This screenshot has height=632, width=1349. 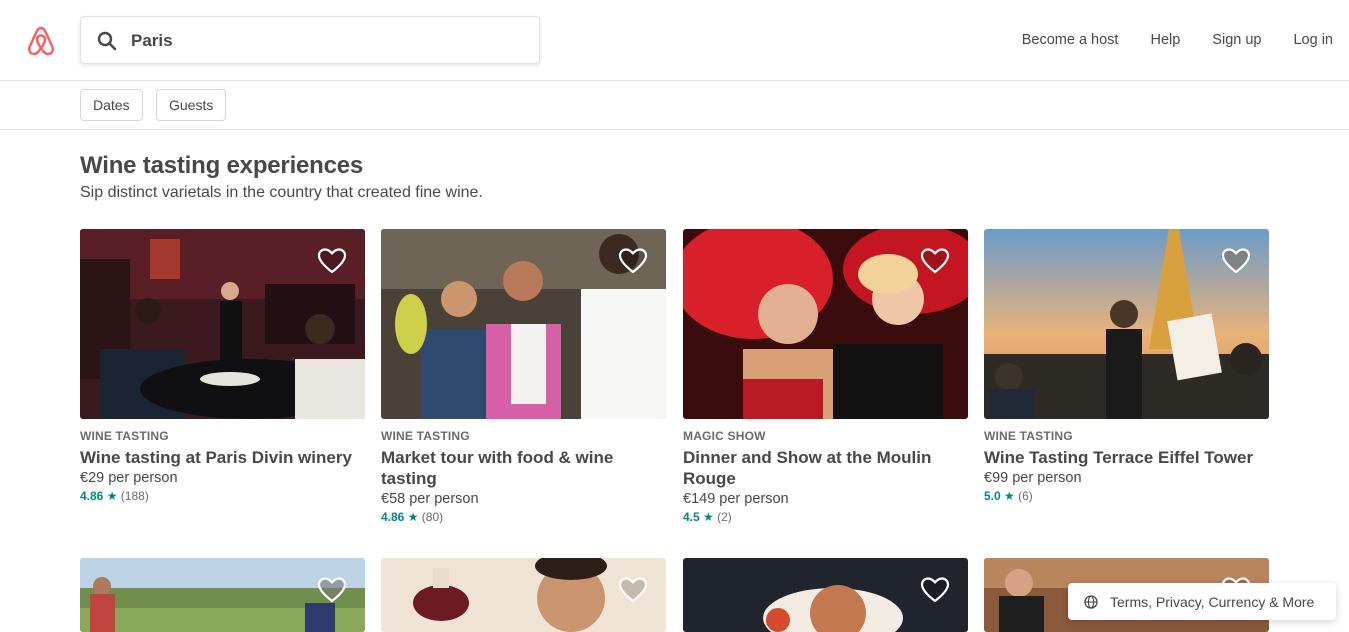 What do you see at coordinates (326, 41) in the screenshot?
I see `search-input` at bounding box center [326, 41].